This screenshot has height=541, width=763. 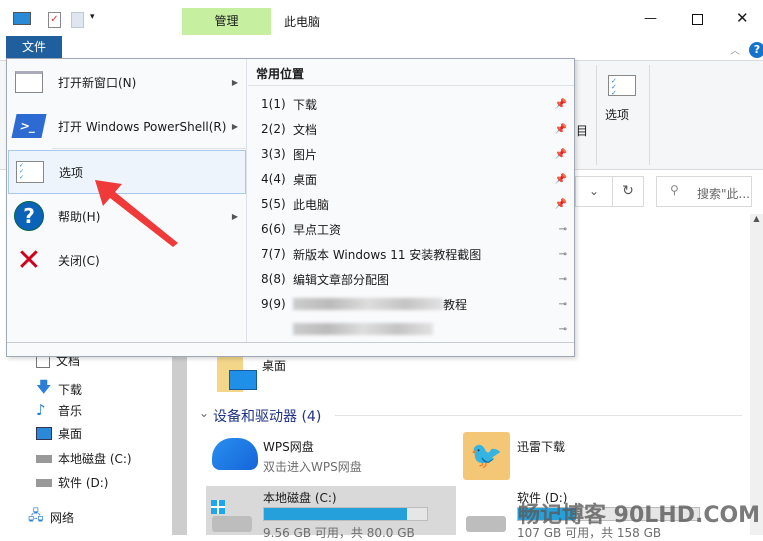 I want to click on arrow-shape, so click(x=136, y=213).